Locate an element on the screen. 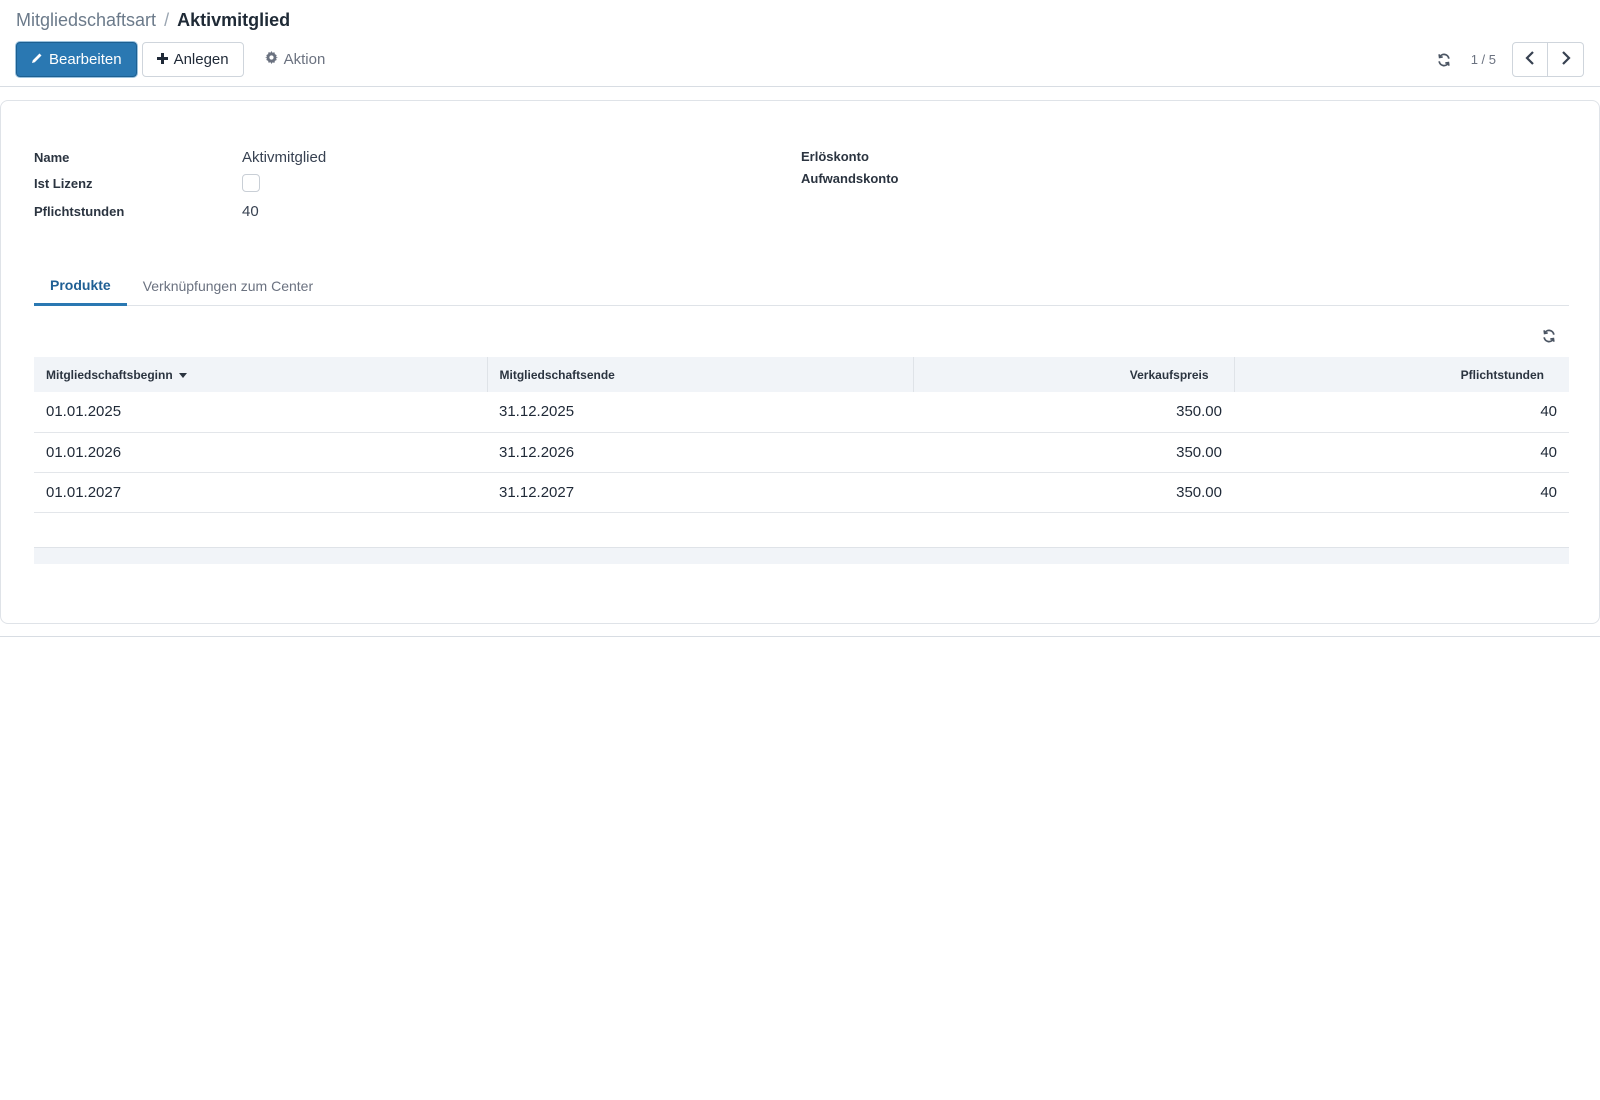  edit-button: Bearbeiten is located at coordinates (76, 59).